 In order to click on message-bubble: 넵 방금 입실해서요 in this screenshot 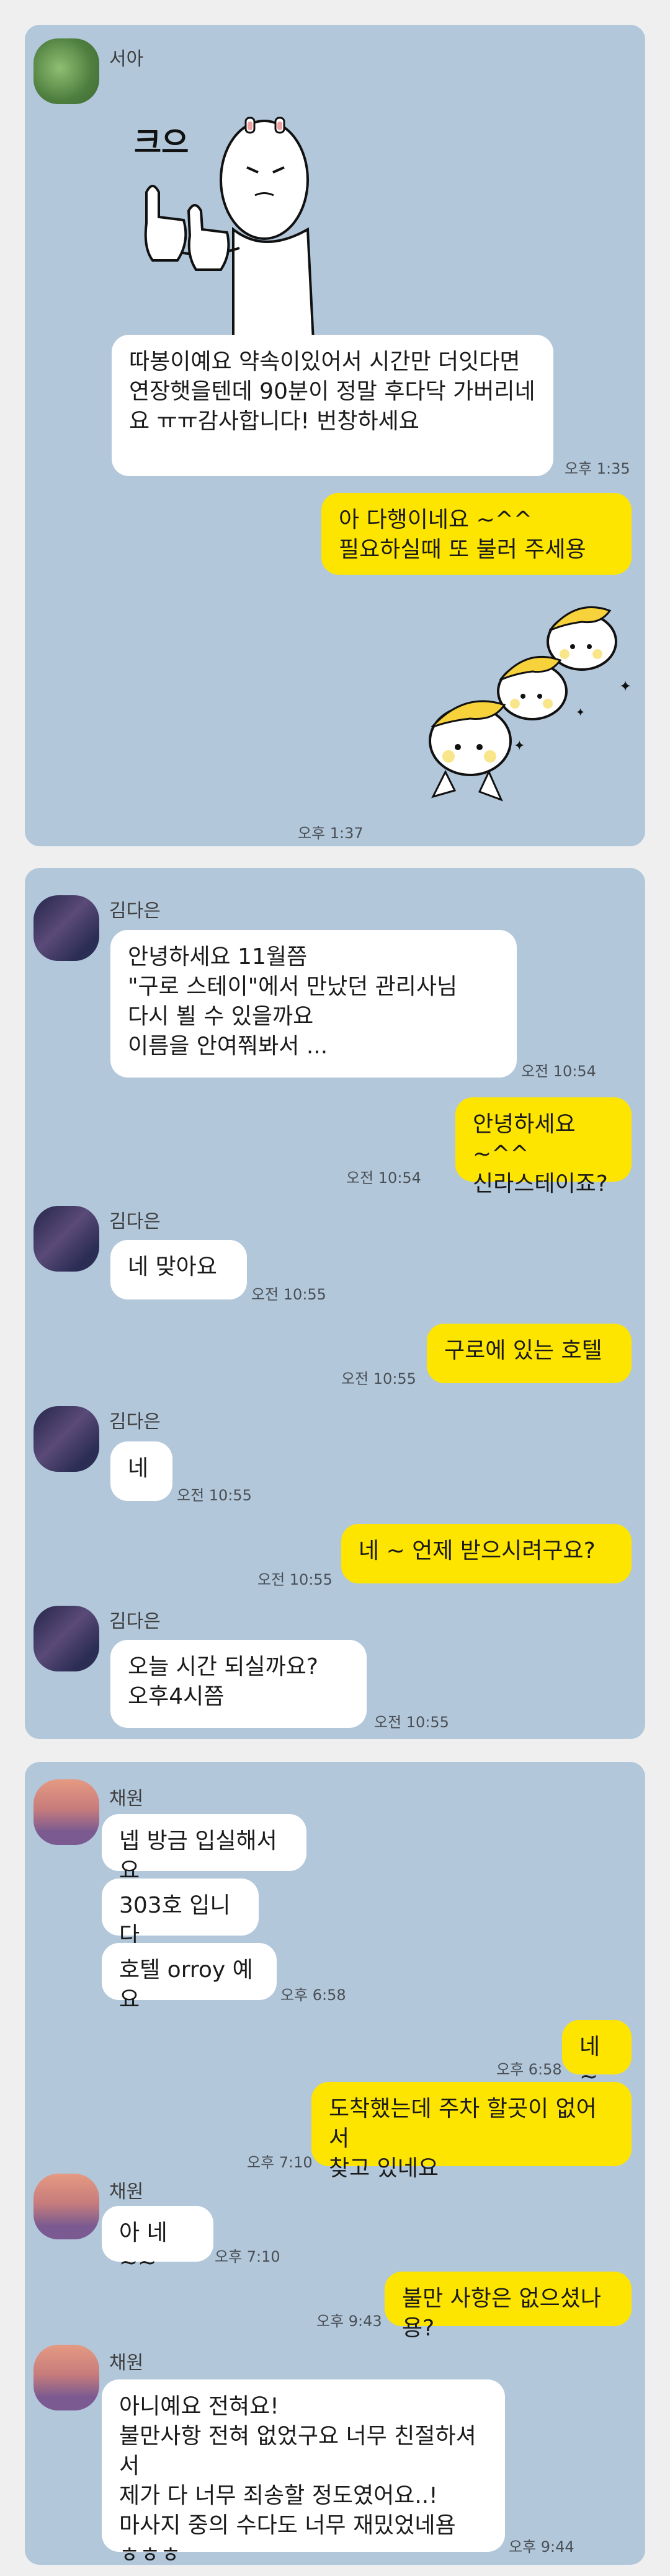, I will do `click(204, 1849)`.